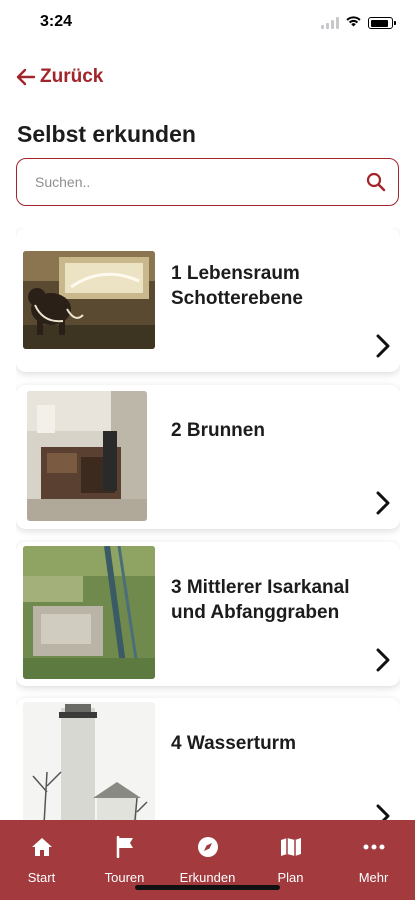 This screenshot has width=415, height=900. I want to click on status-time: 3:24, so click(56, 21).